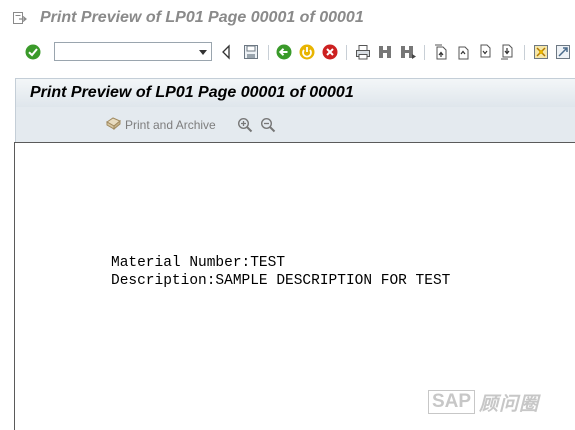 The width and height of the screenshot is (575, 430). Describe the element at coordinates (330, 52) in the screenshot. I see `cancel-icon` at that location.